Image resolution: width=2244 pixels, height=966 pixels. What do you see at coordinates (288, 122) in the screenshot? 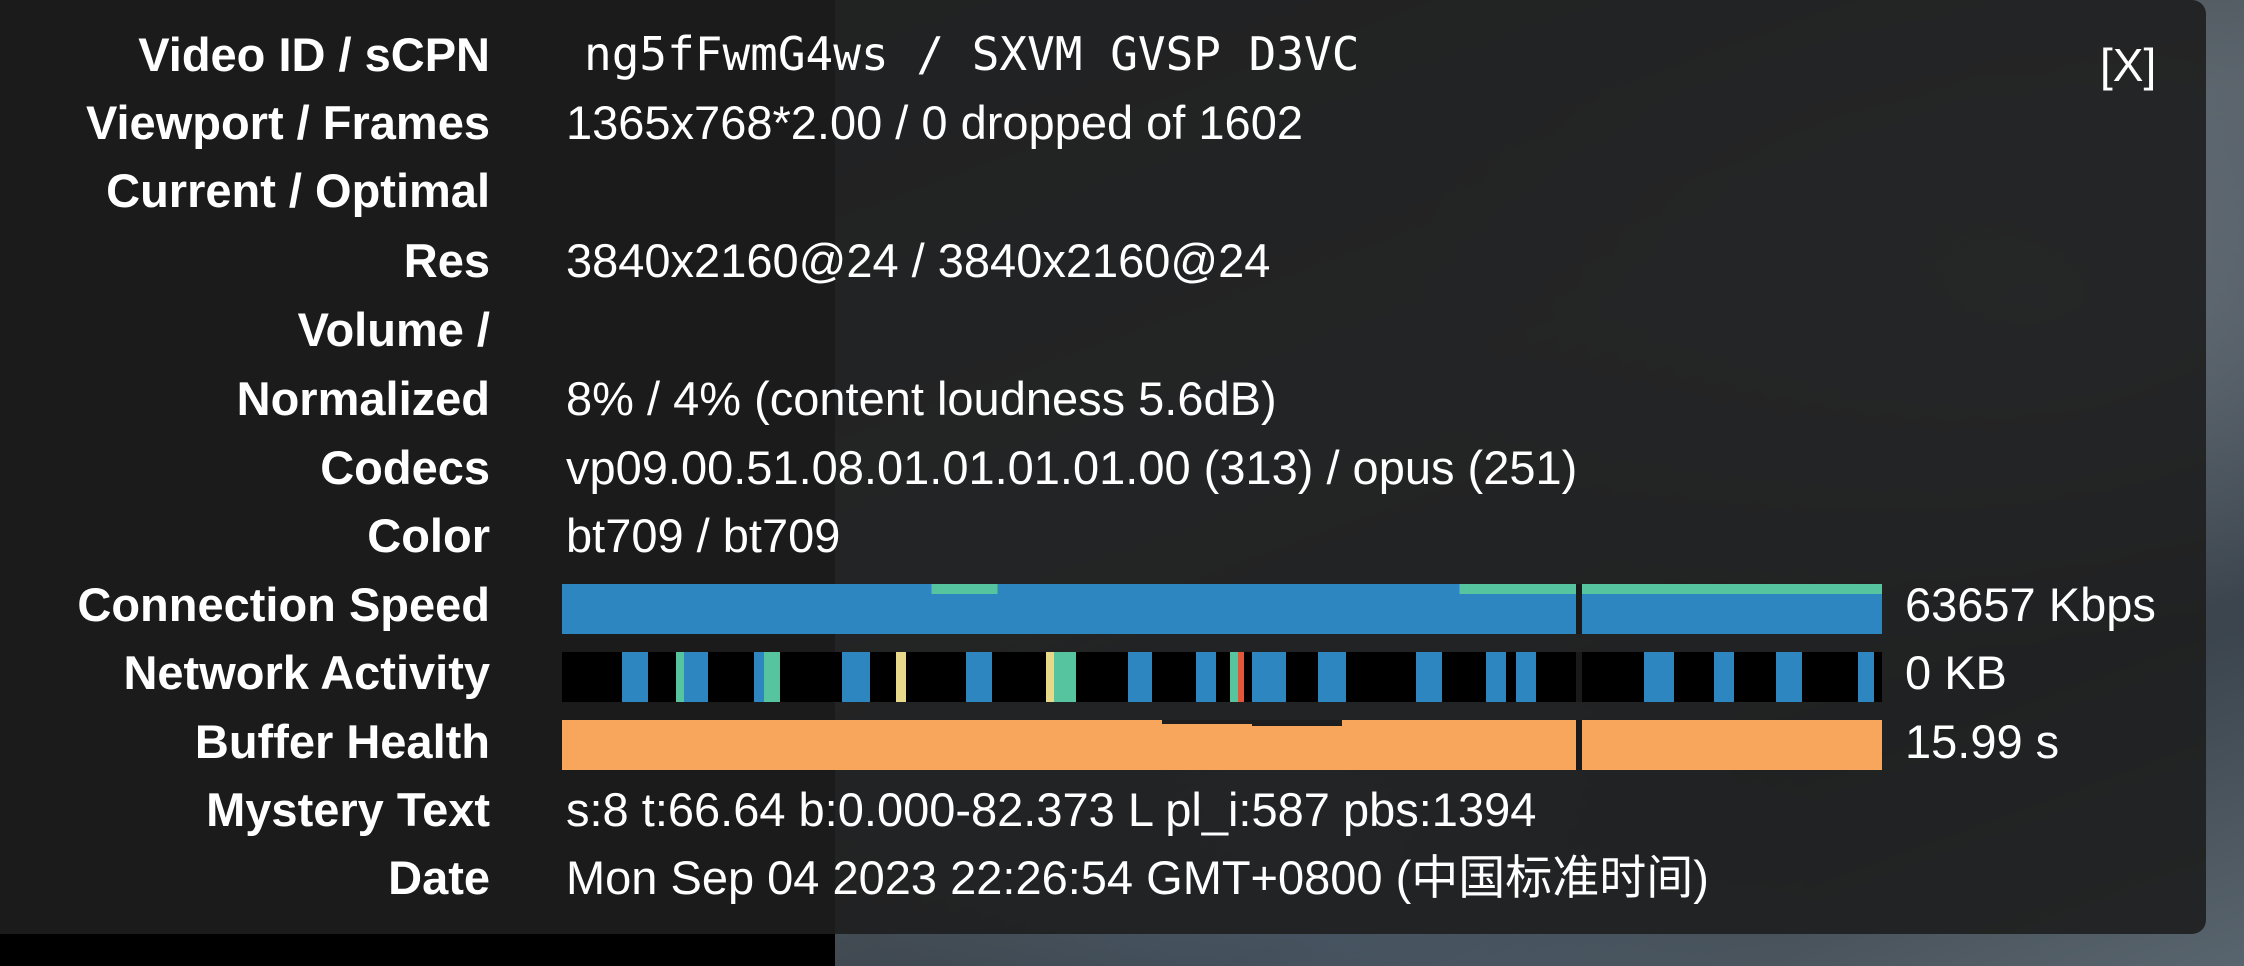
I see `viewport-label: Viewport / Frames` at bounding box center [288, 122].